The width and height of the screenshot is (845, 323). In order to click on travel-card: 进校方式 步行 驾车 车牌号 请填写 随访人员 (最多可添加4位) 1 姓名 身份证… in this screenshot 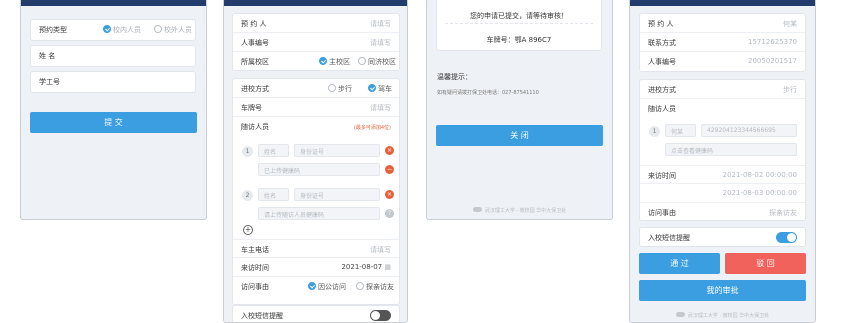, I will do `click(316, 191)`.